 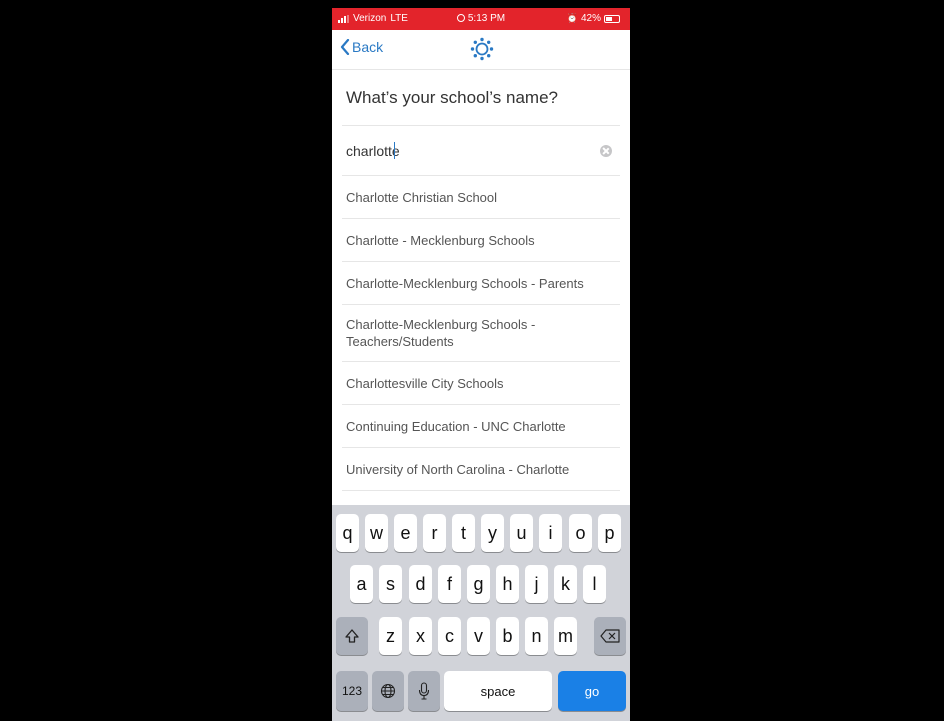 What do you see at coordinates (594, 584) in the screenshot?
I see `key-l: l` at bounding box center [594, 584].